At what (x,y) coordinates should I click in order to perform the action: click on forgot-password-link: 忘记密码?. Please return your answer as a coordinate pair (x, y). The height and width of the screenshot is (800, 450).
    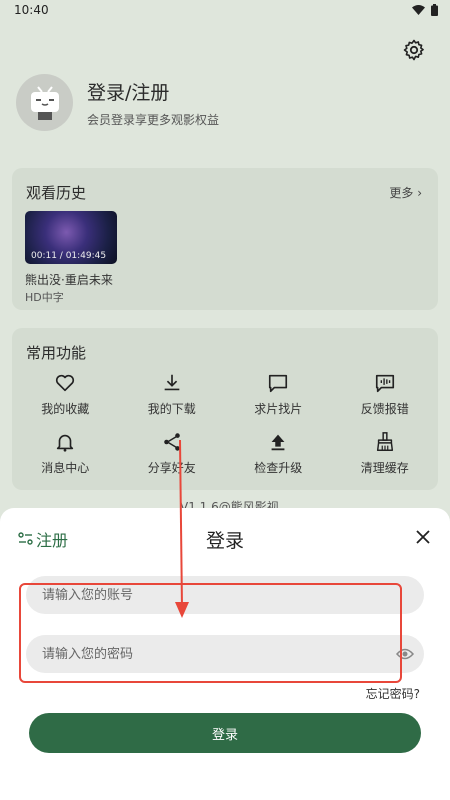
    Looking at the image, I should click on (393, 693).